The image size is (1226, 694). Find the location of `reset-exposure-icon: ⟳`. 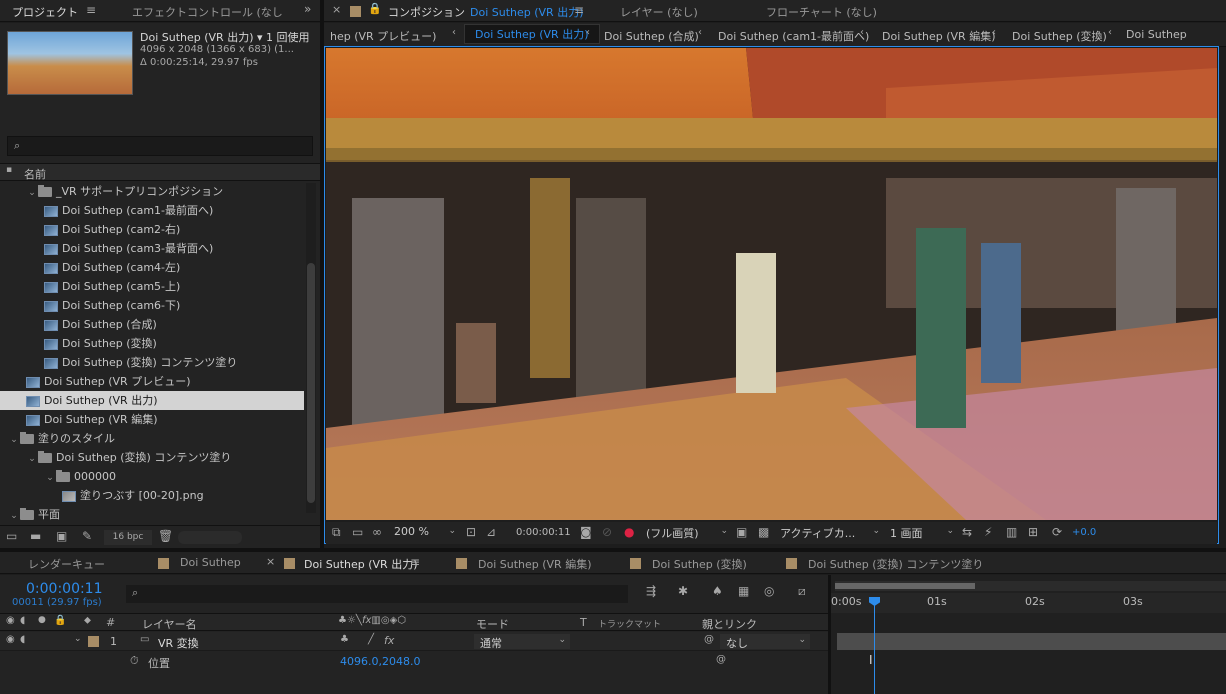

reset-exposure-icon: ⟳ is located at coordinates (1057, 532).